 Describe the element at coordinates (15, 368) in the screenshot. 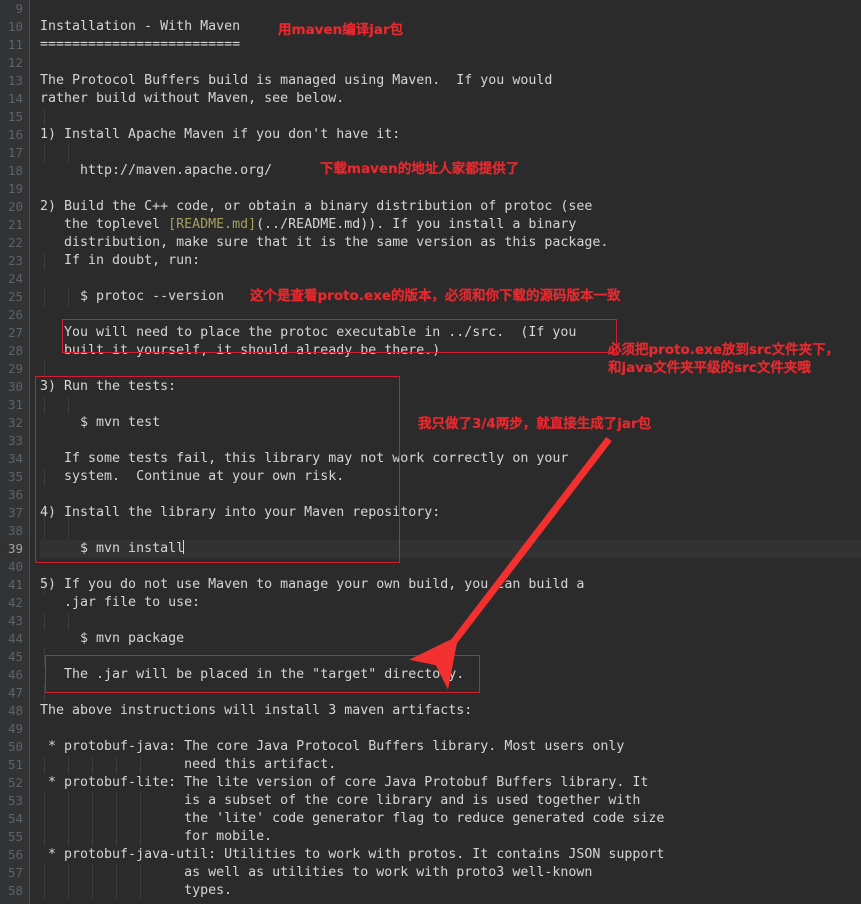

I see `line-number: 29` at that location.